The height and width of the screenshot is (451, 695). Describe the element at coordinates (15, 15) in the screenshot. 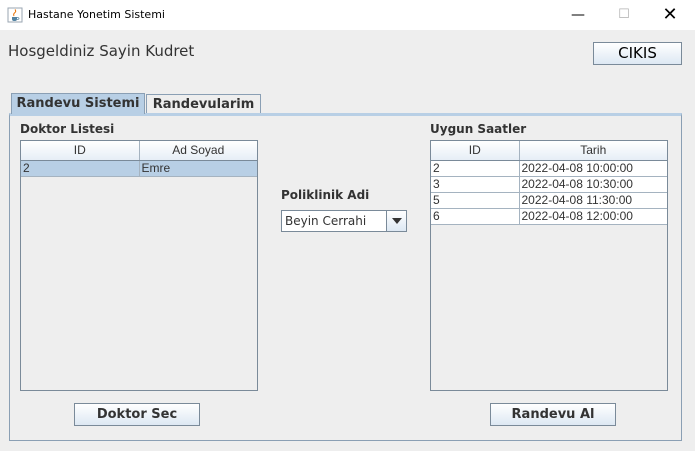

I see `java-cup-icon` at that location.